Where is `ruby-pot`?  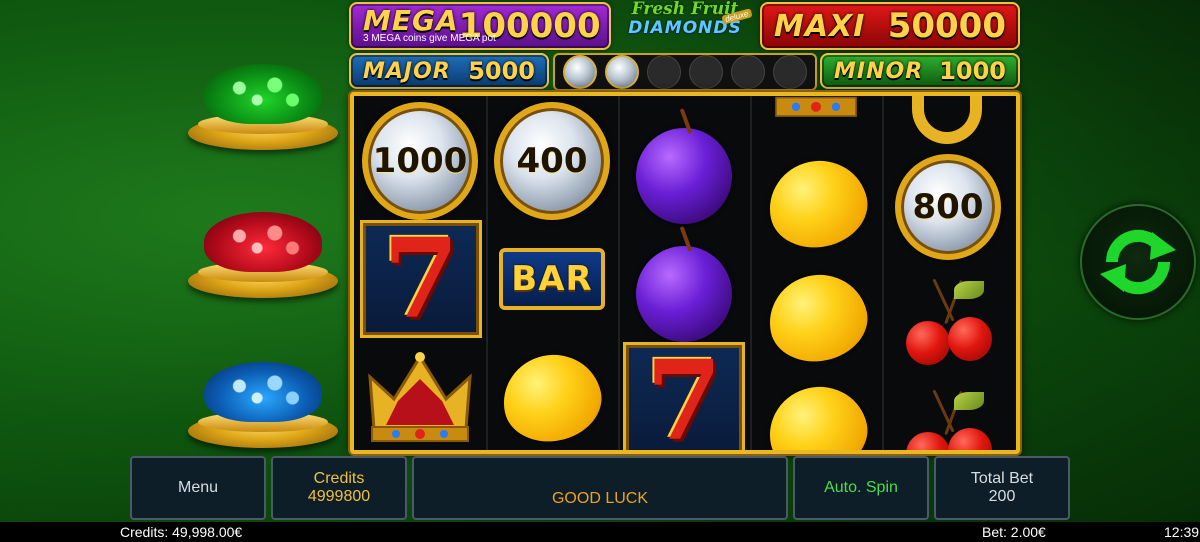
ruby-pot is located at coordinates (263, 253).